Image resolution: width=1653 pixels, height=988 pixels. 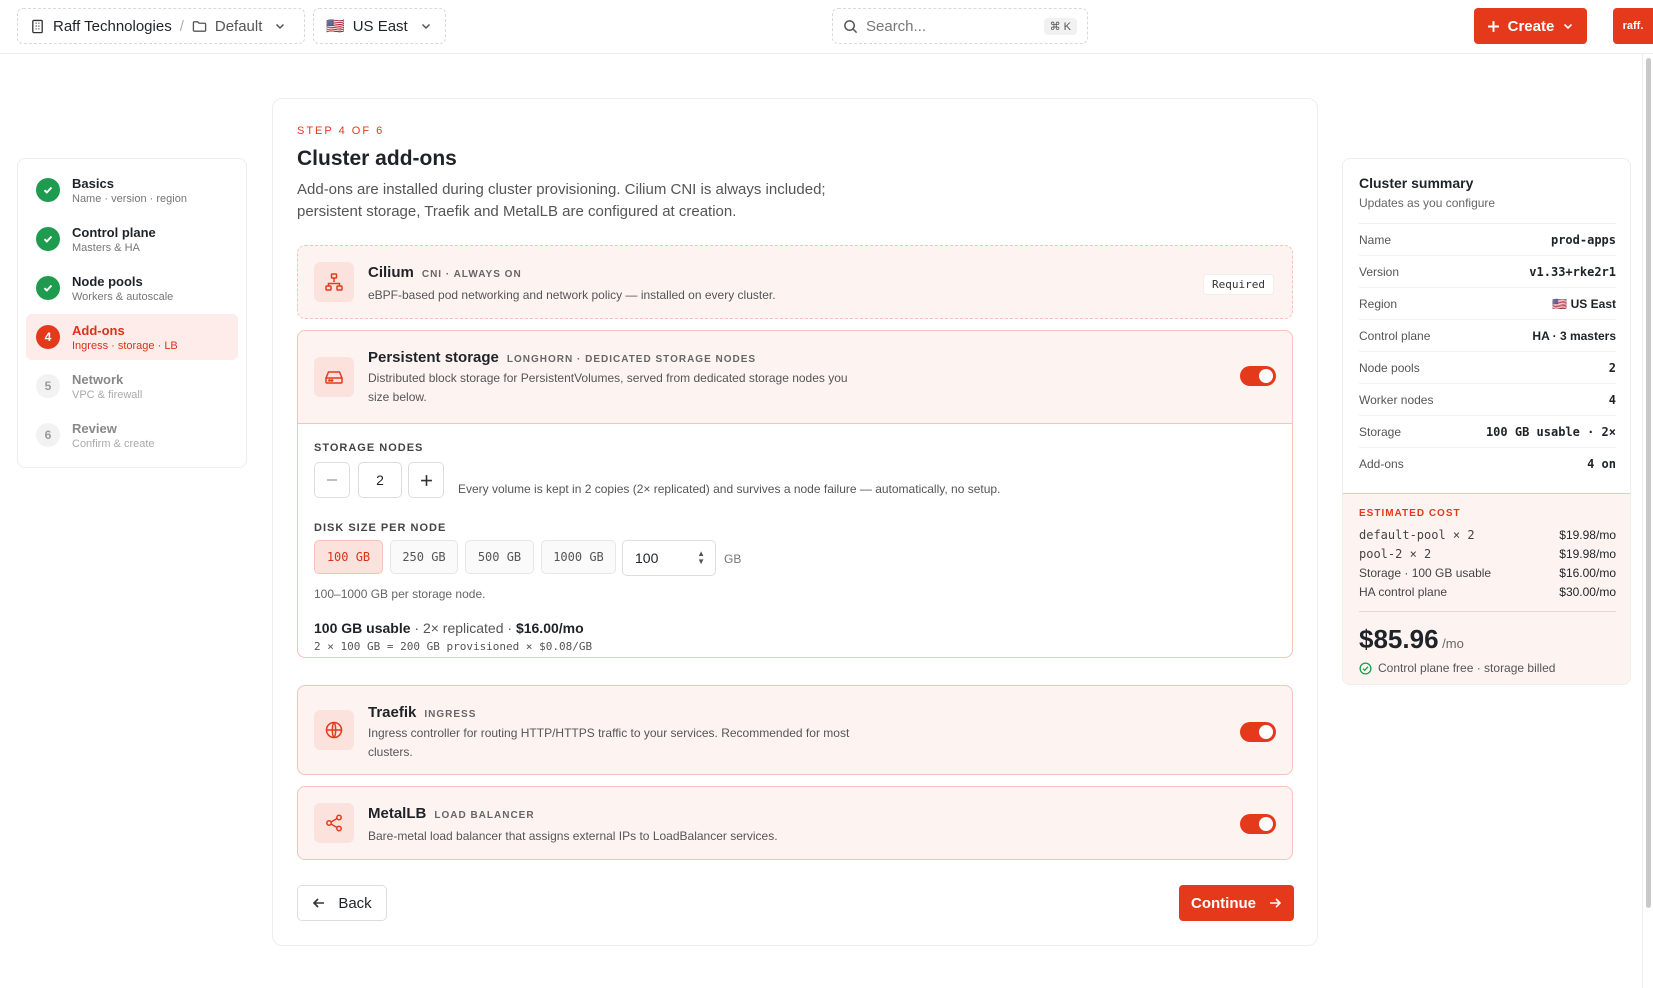 What do you see at coordinates (484, 815) in the screenshot?
I see `addon-tag: LOAD BALANCER` at bounding box center [484, 815].